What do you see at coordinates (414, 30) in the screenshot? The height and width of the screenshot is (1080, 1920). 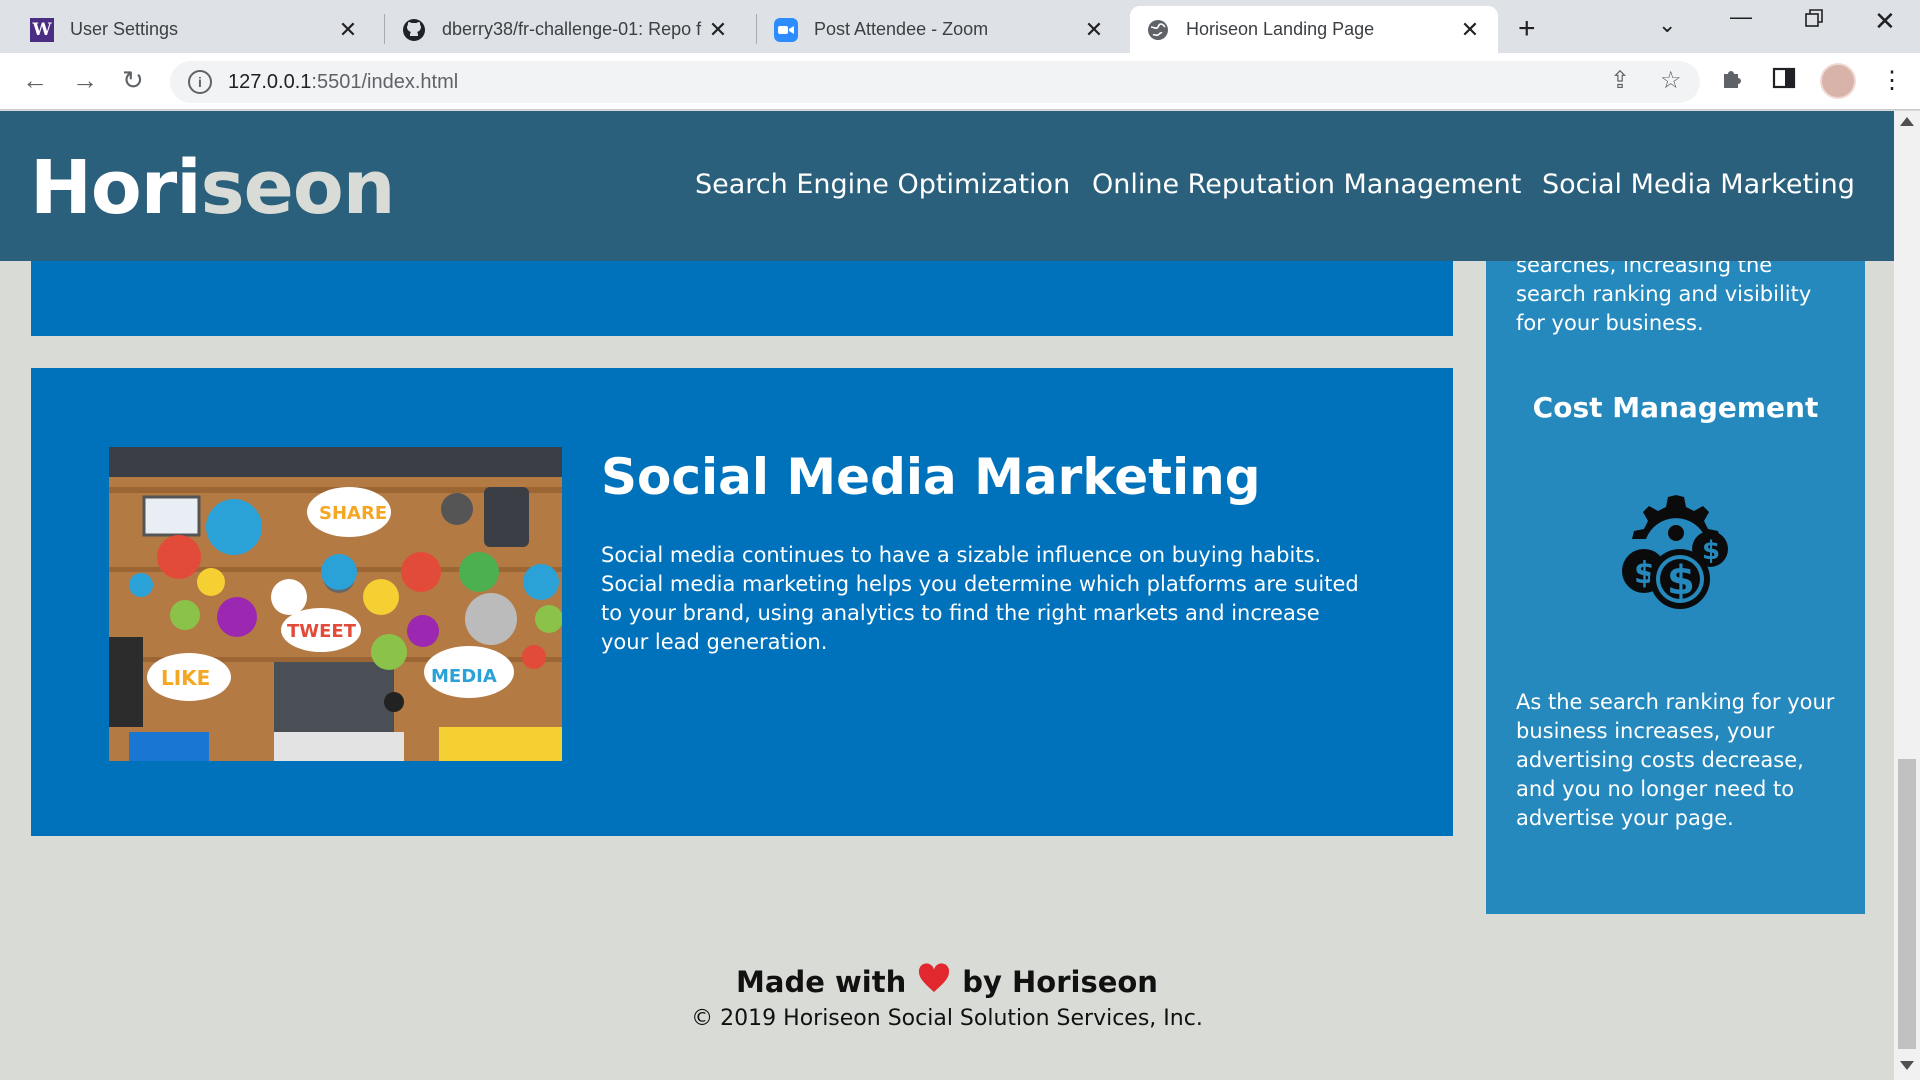 I see `github-icon` at bounding box center [414, 30].